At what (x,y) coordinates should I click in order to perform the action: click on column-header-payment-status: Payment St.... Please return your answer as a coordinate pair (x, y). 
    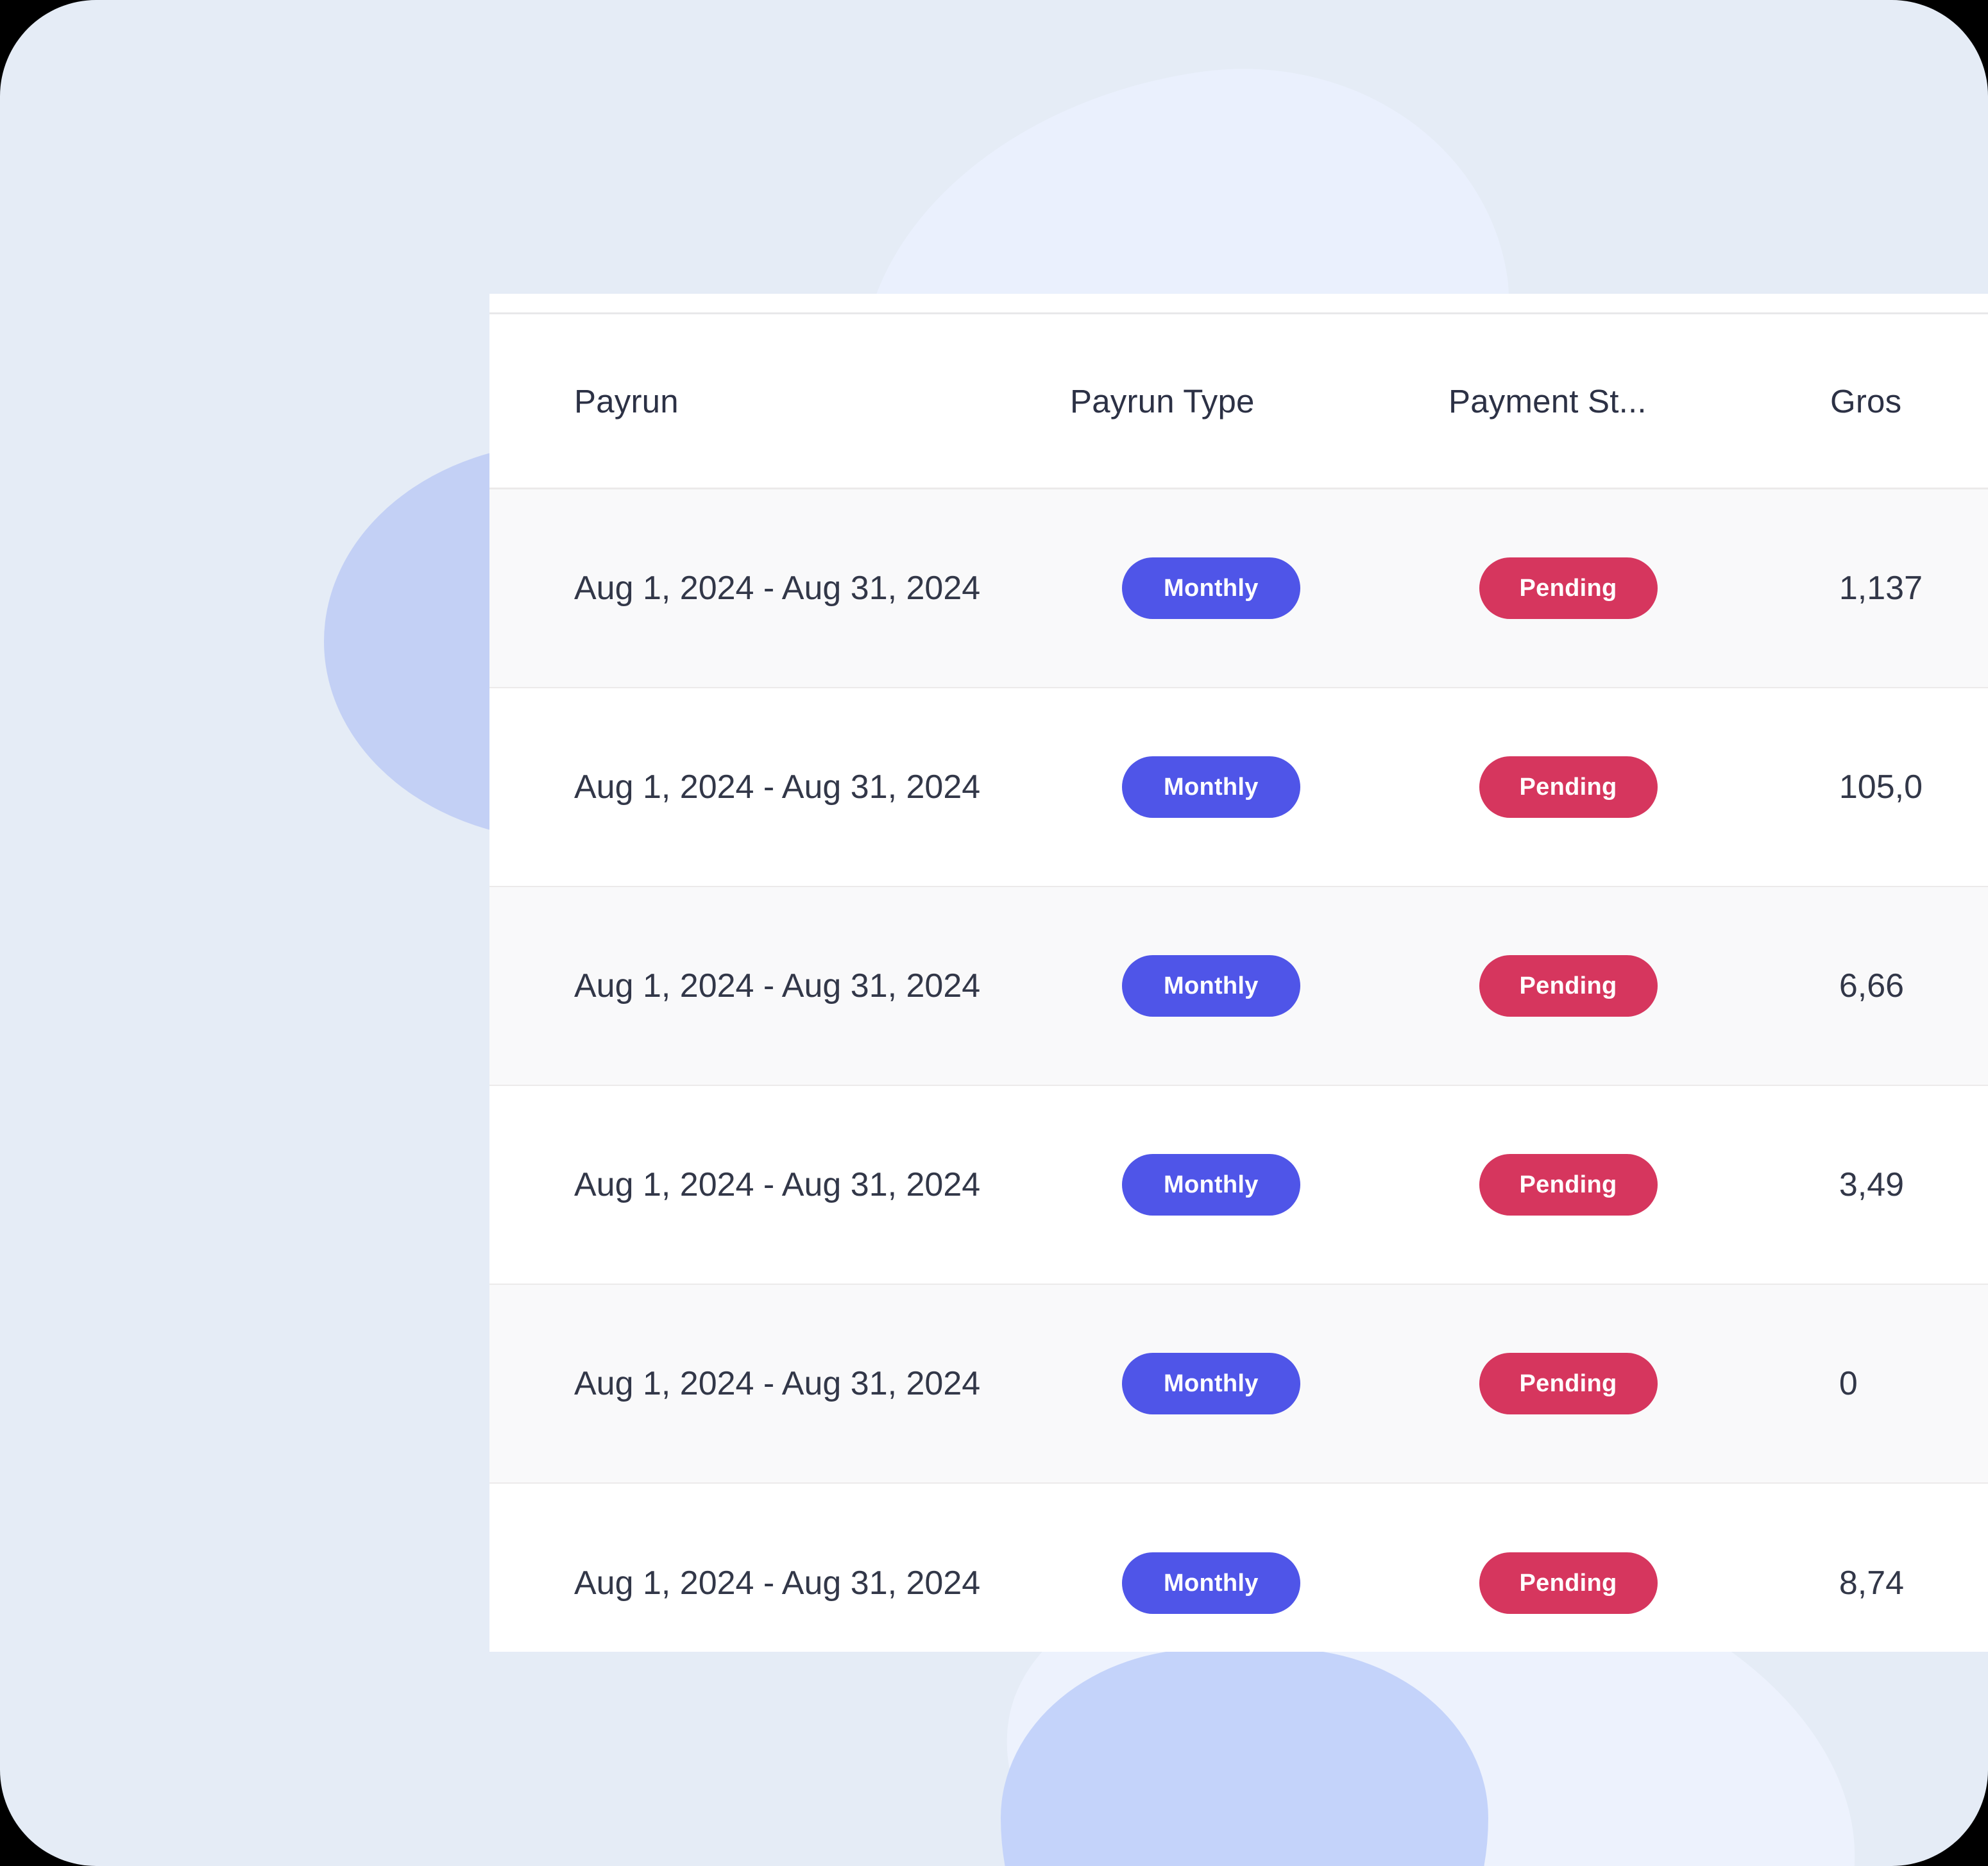
    Looking at the image, I should click on (1639, 401).